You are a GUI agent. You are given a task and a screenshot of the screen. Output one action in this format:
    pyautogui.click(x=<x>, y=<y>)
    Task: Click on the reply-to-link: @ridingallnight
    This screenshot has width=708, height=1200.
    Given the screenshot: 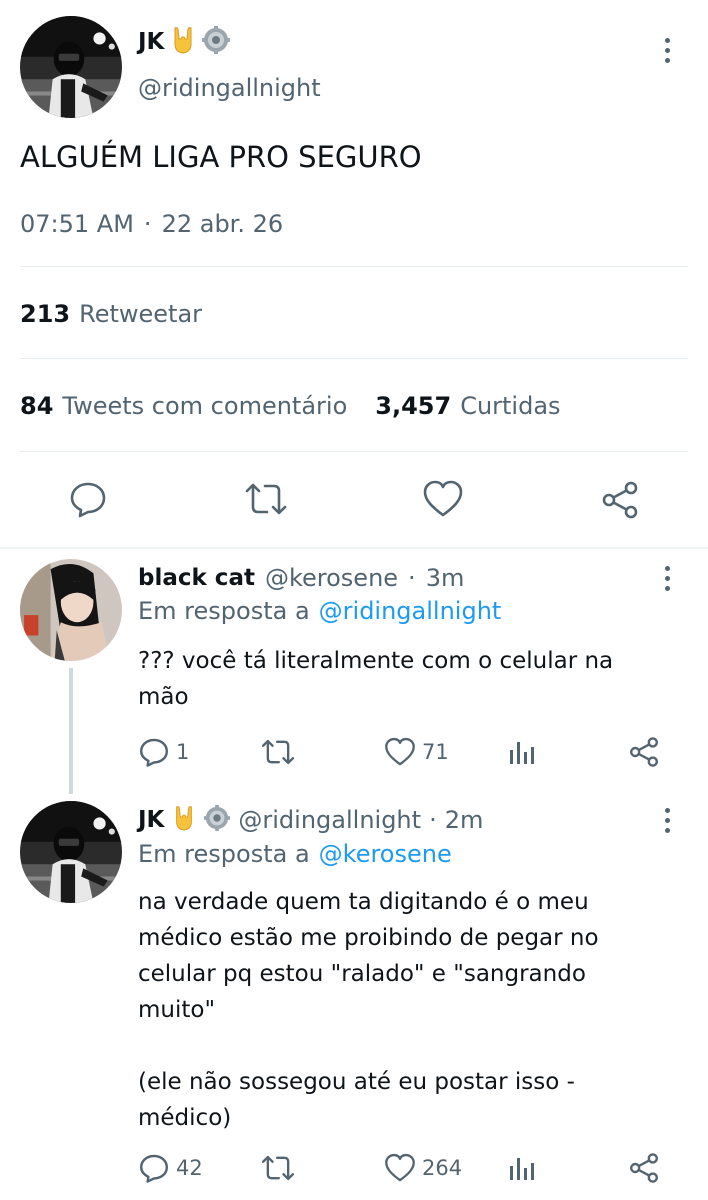 What is the action you would take?
    pyautogui.click(x=410, y=611)
    